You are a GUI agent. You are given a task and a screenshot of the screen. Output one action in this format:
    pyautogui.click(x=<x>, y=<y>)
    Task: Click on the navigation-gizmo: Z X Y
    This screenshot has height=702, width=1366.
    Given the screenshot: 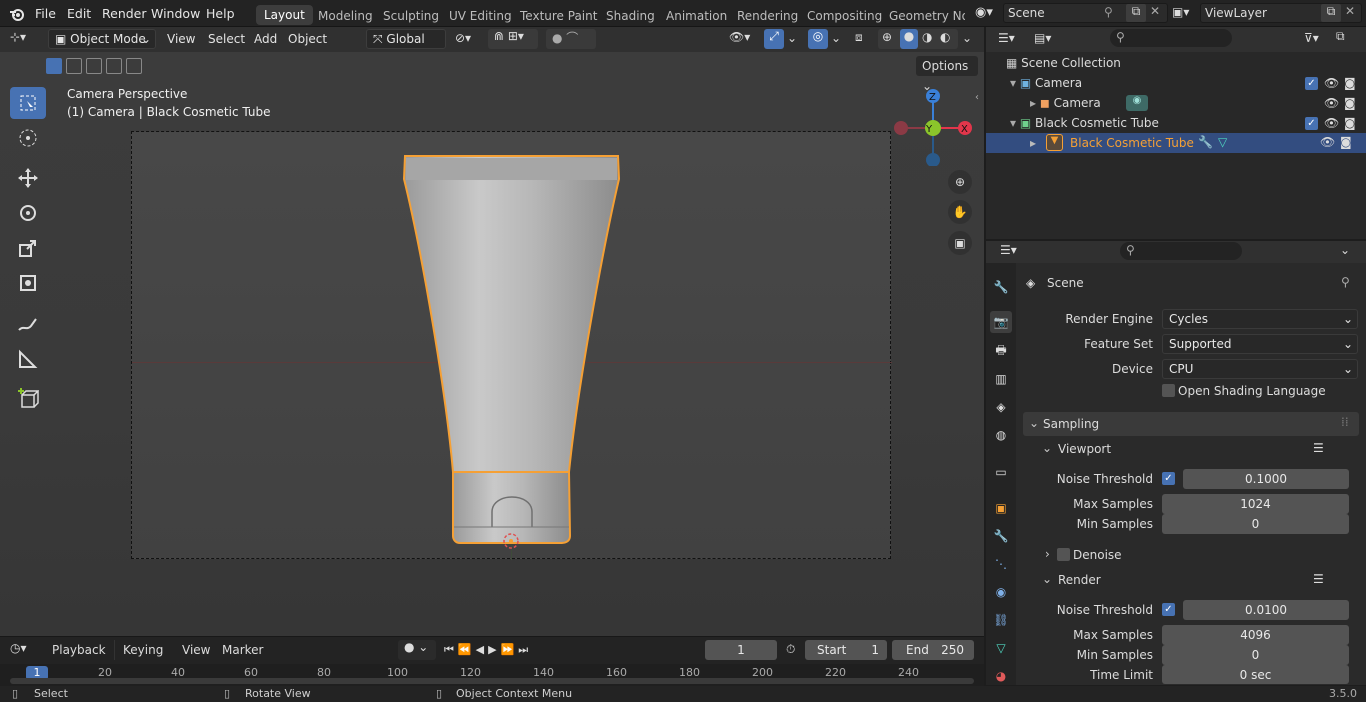 What is the action you would take?
    pyautogui.click(x=935, y=126)
    